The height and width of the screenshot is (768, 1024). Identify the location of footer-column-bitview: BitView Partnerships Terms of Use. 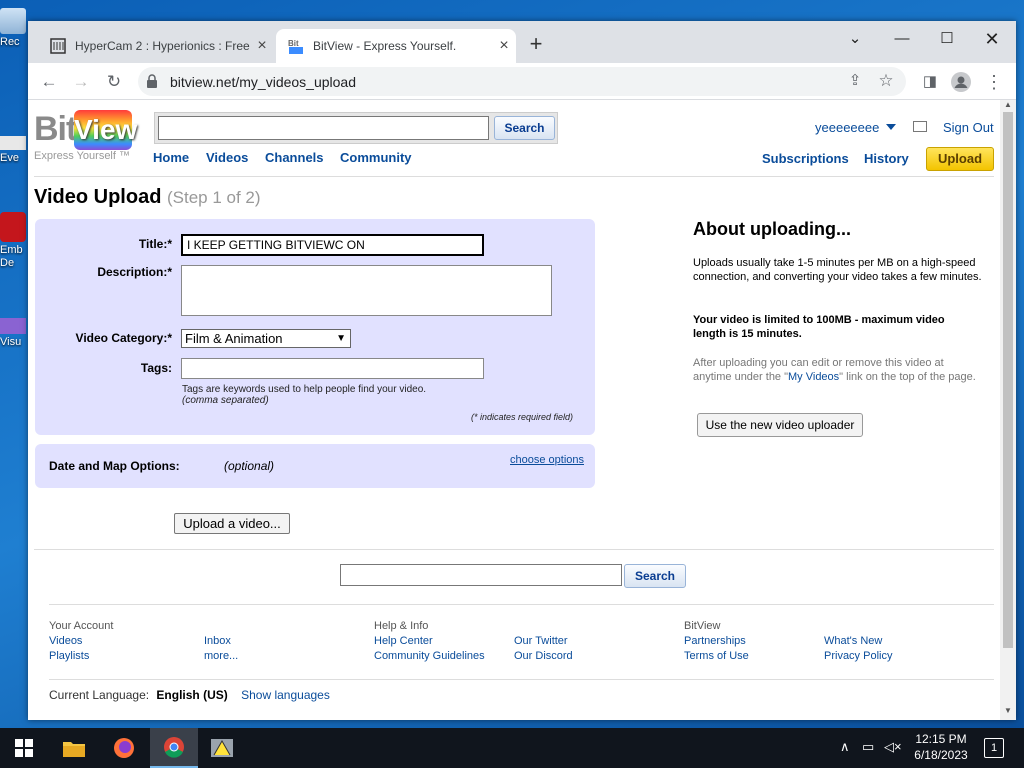
(716, 641).